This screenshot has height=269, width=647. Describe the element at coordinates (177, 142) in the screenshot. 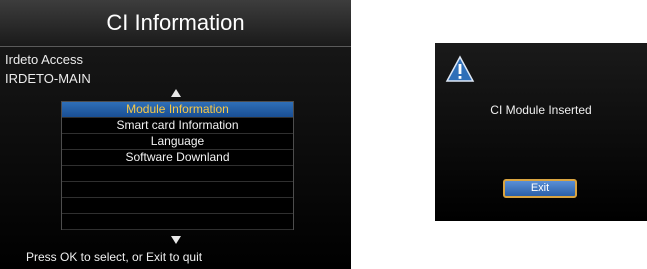

I see `menu-item-language: Language` at that location.